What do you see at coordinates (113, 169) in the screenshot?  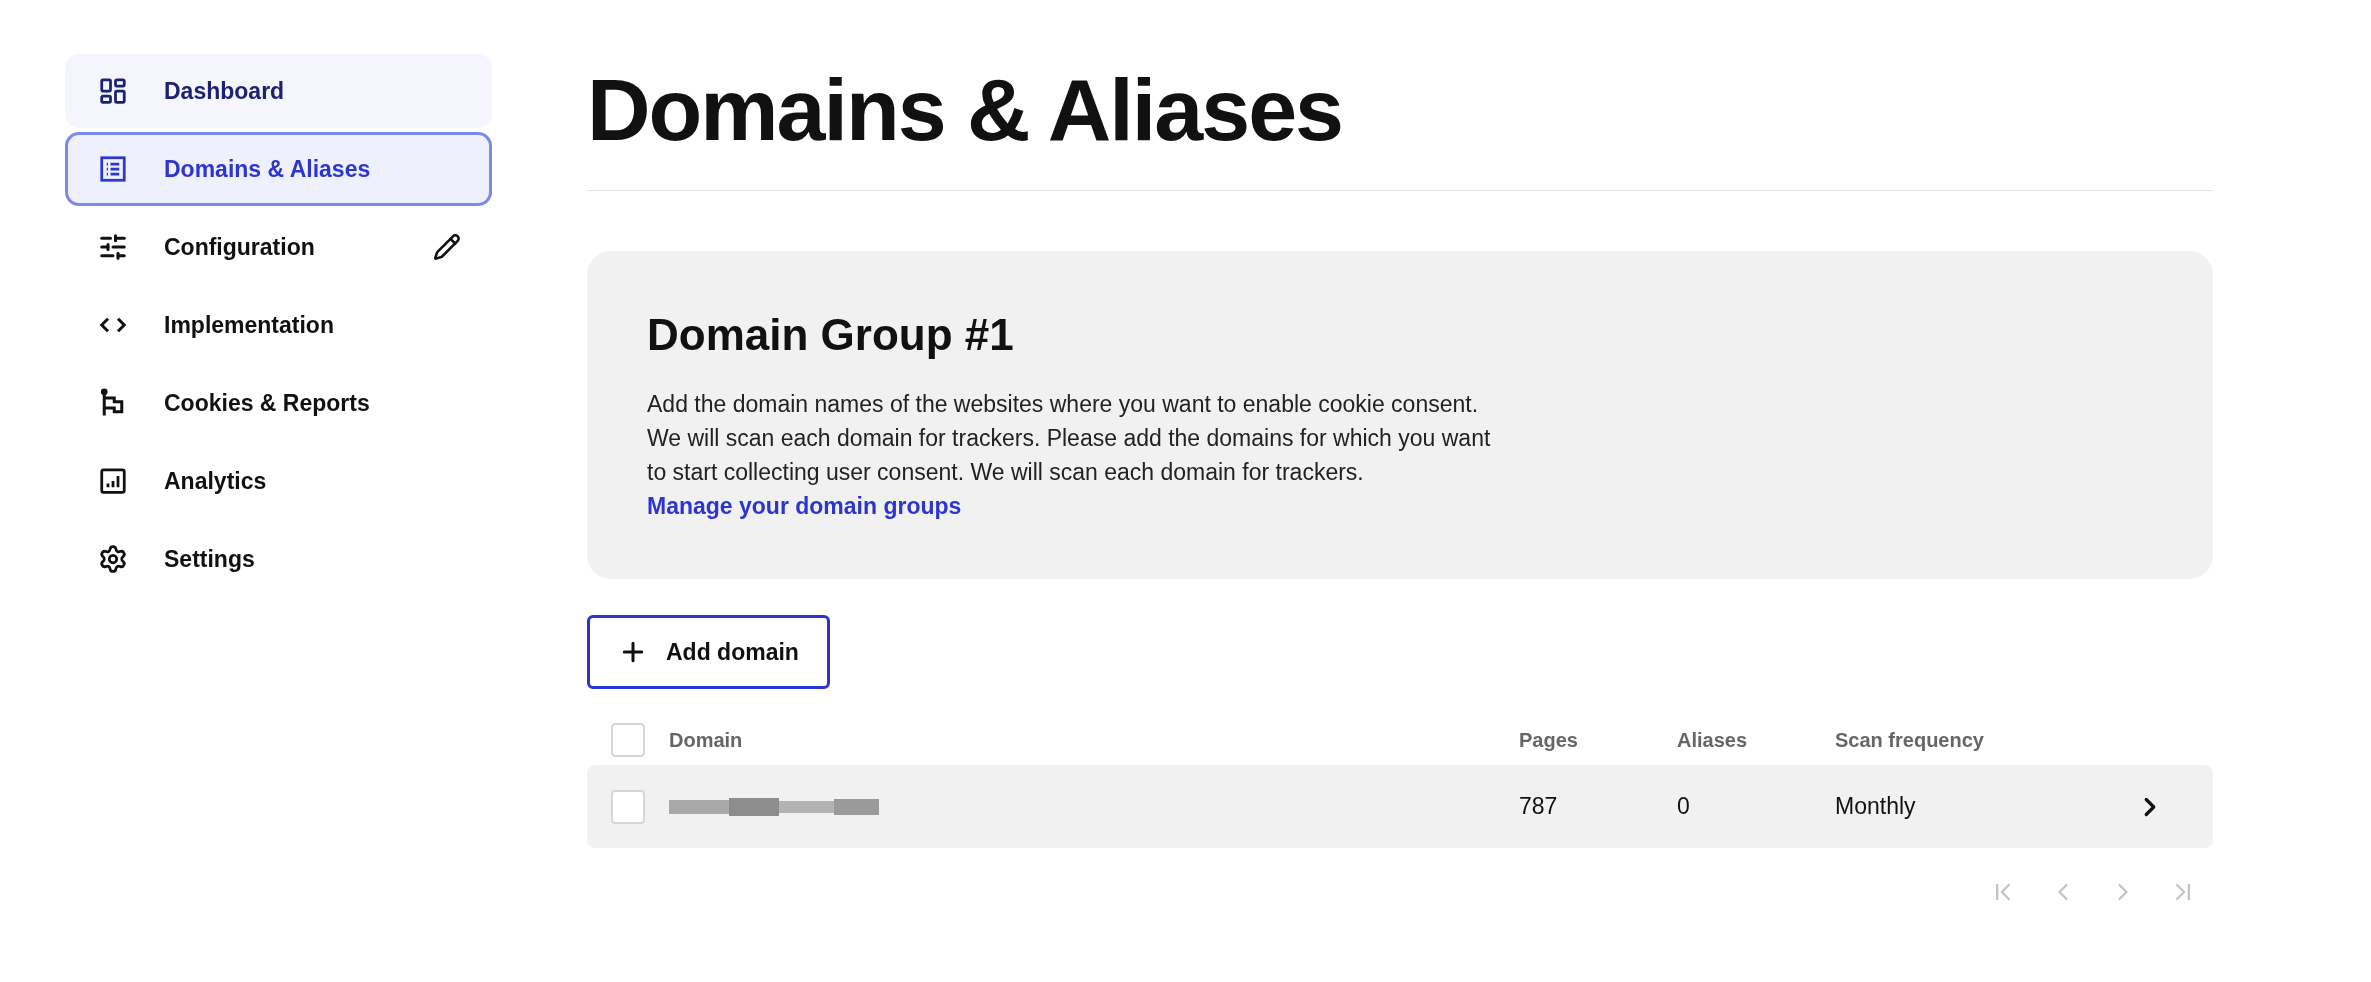 I see `list-icon` at bounding box center [113, 169].